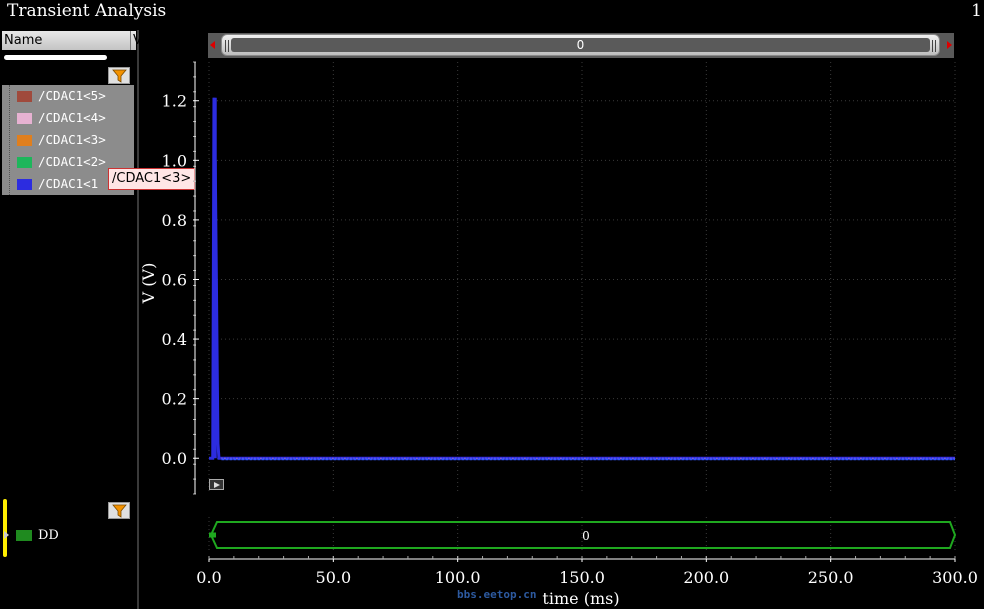 This screenshot has height=609, width=984. I want to click on watermark: bbs.eetop.cn, so click(497, 594).